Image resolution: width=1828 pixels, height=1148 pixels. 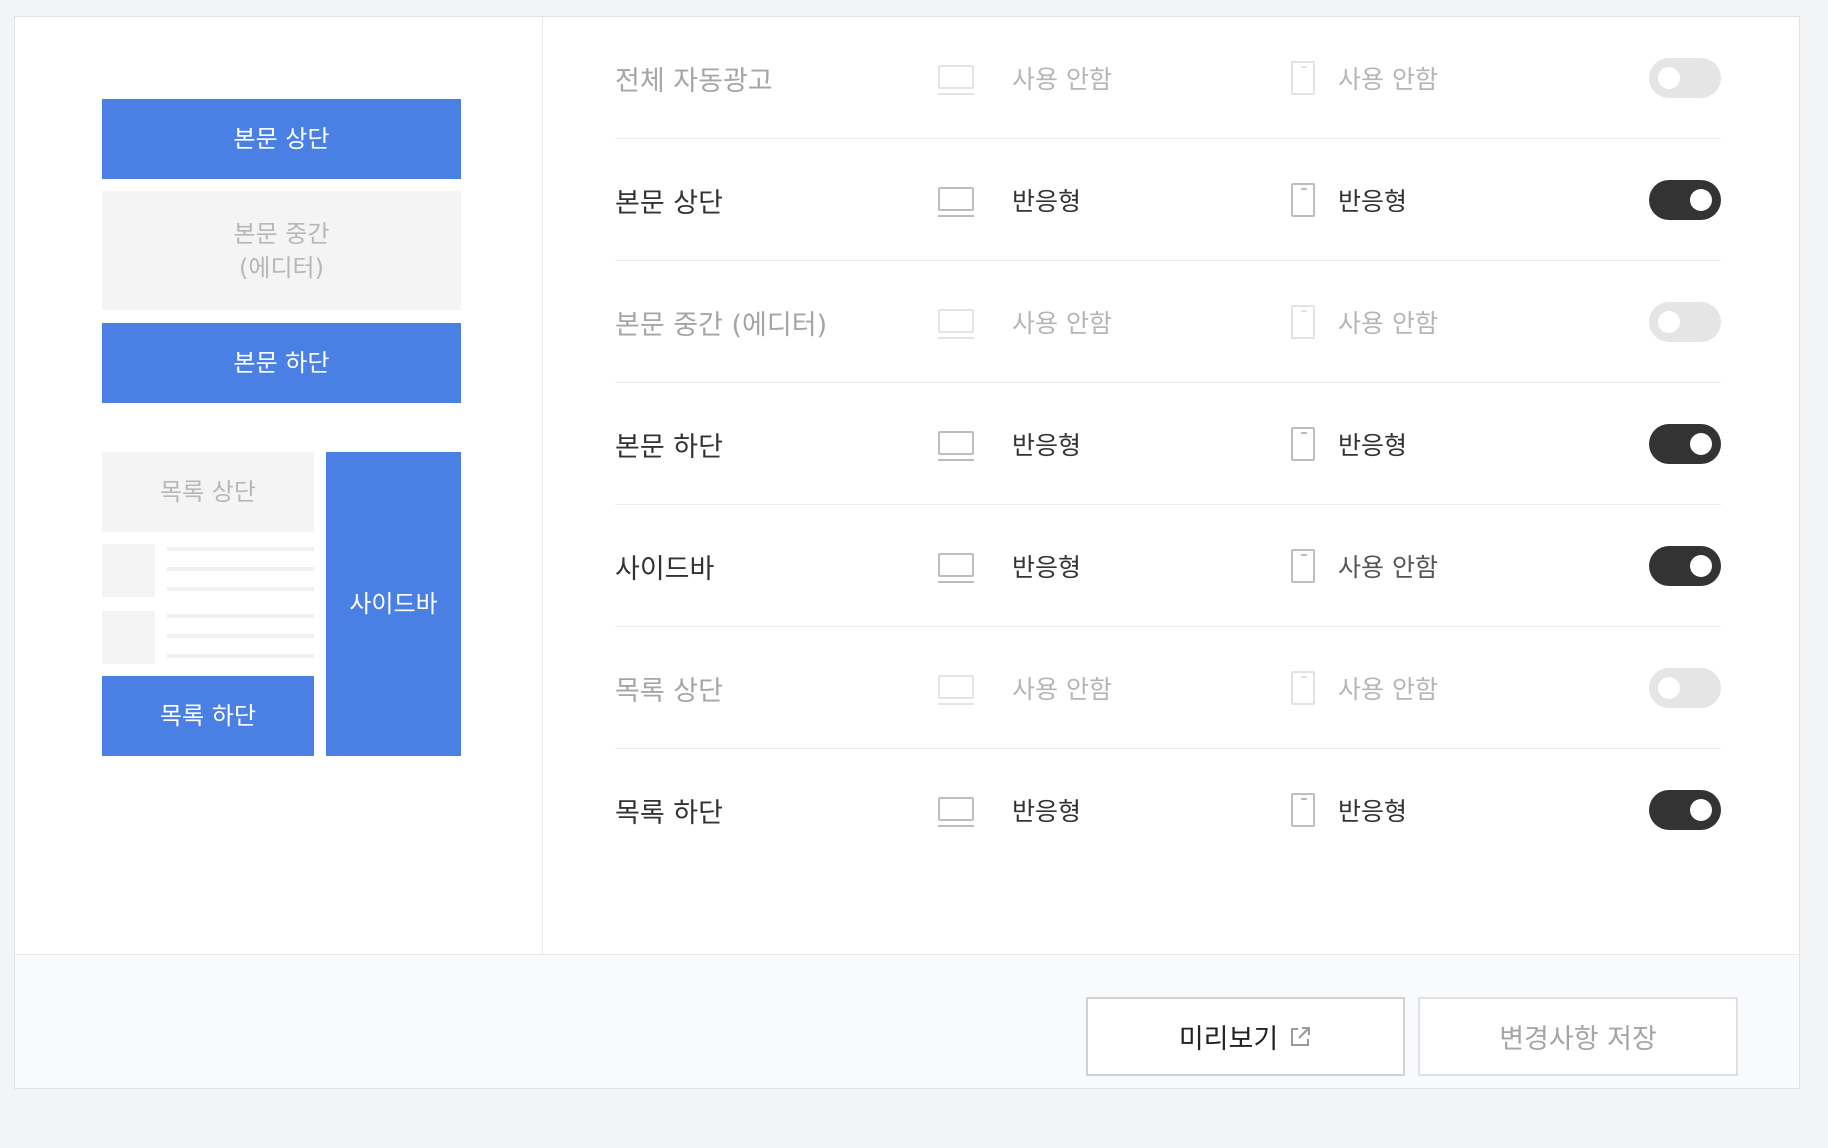 I want to click on preview-body-middle-label: 본문 중간, so click(x=281, y=233).